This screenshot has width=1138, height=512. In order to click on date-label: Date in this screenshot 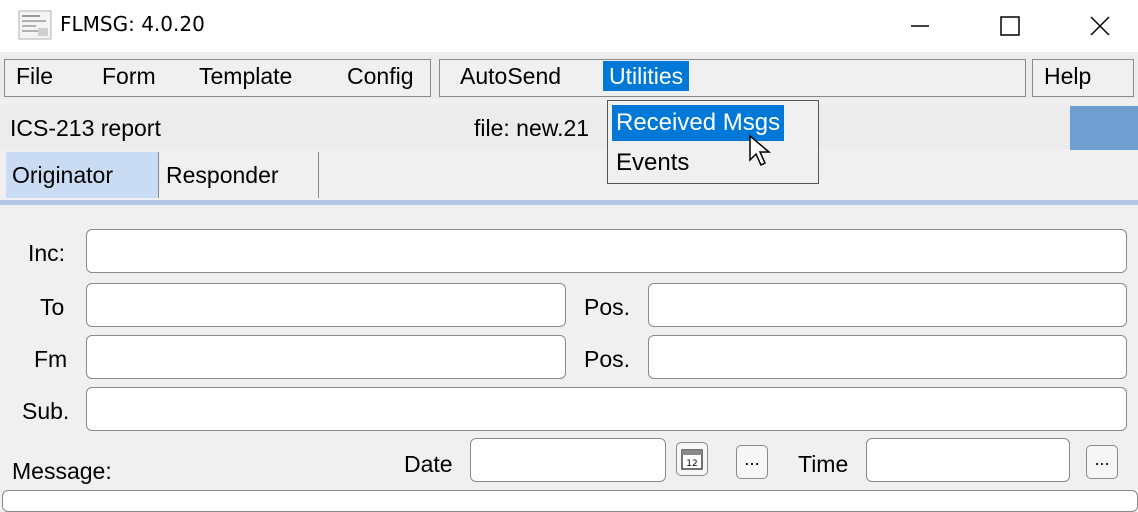, I will do `click(428, 464)`.